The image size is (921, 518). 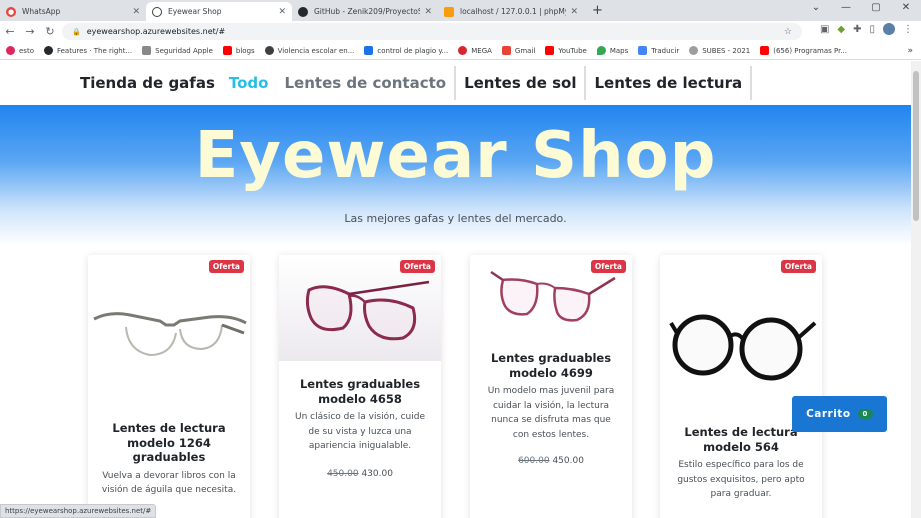 I want to click on product-title: Lentes graduables modelo 4699, so click(x=551, y=365).